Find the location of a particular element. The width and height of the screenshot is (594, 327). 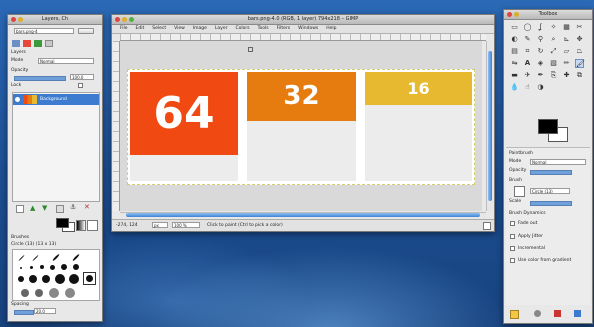

dodge-burn-icon: ◑ is located at coordinates (540, 87).